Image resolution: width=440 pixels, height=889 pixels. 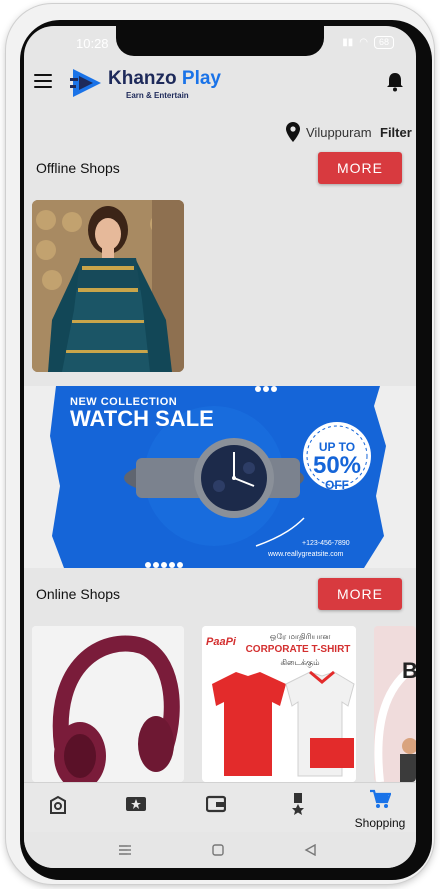 I want to click on back-icon, so click(x=310, y=850).